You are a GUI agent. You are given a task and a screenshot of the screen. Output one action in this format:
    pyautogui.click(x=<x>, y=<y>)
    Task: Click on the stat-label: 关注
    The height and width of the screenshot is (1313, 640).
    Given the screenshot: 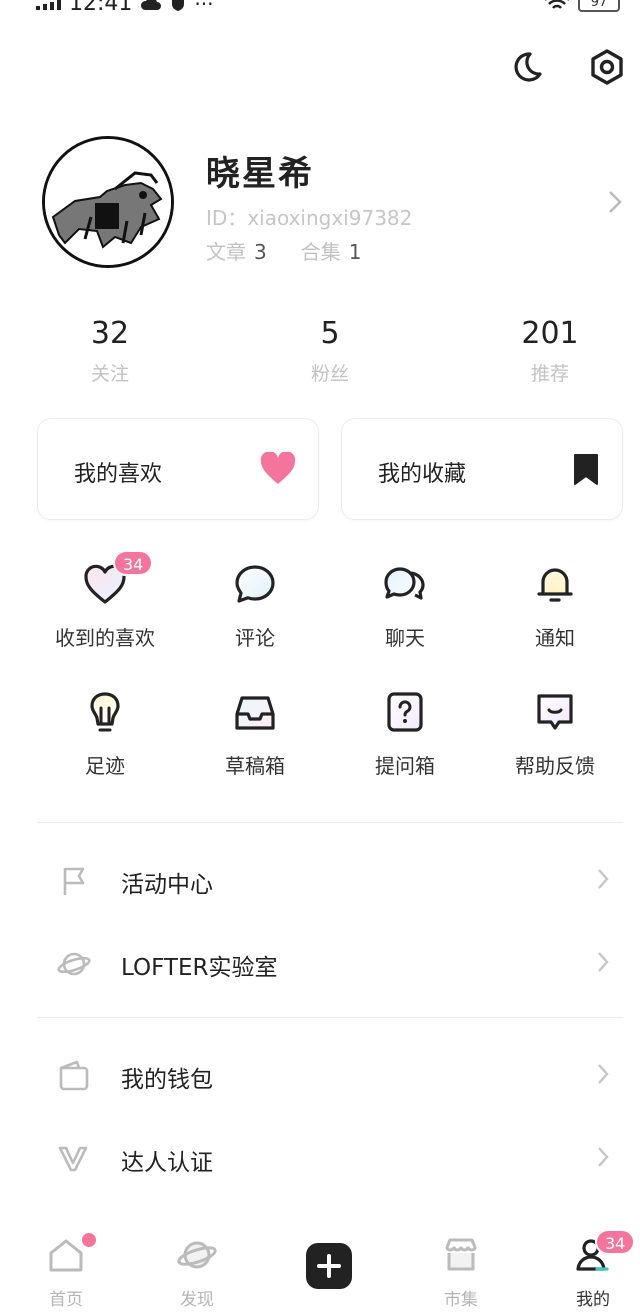 What is the action you would take?
    pyautogui.click(x=109, y=374)
    